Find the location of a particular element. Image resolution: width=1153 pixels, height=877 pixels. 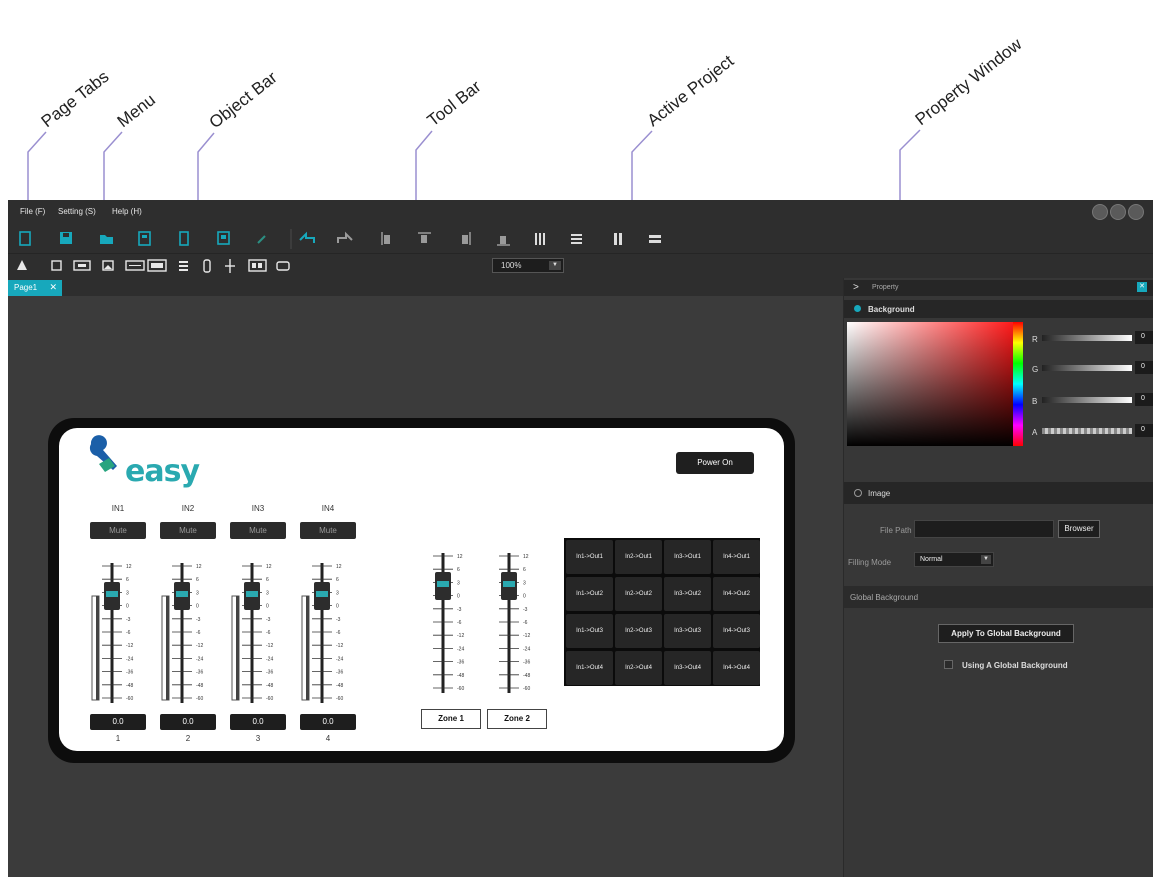

open-folder-icon is located at coordinates (106, 239).